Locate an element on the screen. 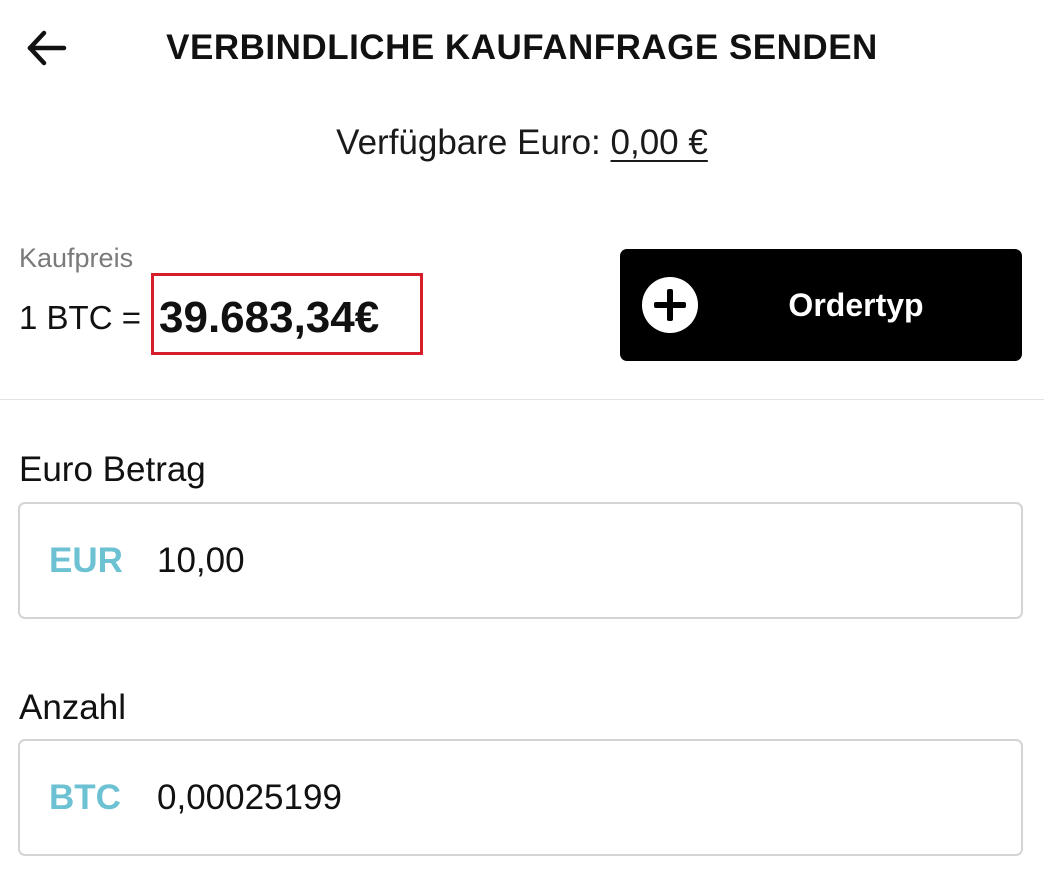 This screenshot has width=1044, height=883. ordertype-button: Ordertyp is located at coordinates (821, 305).